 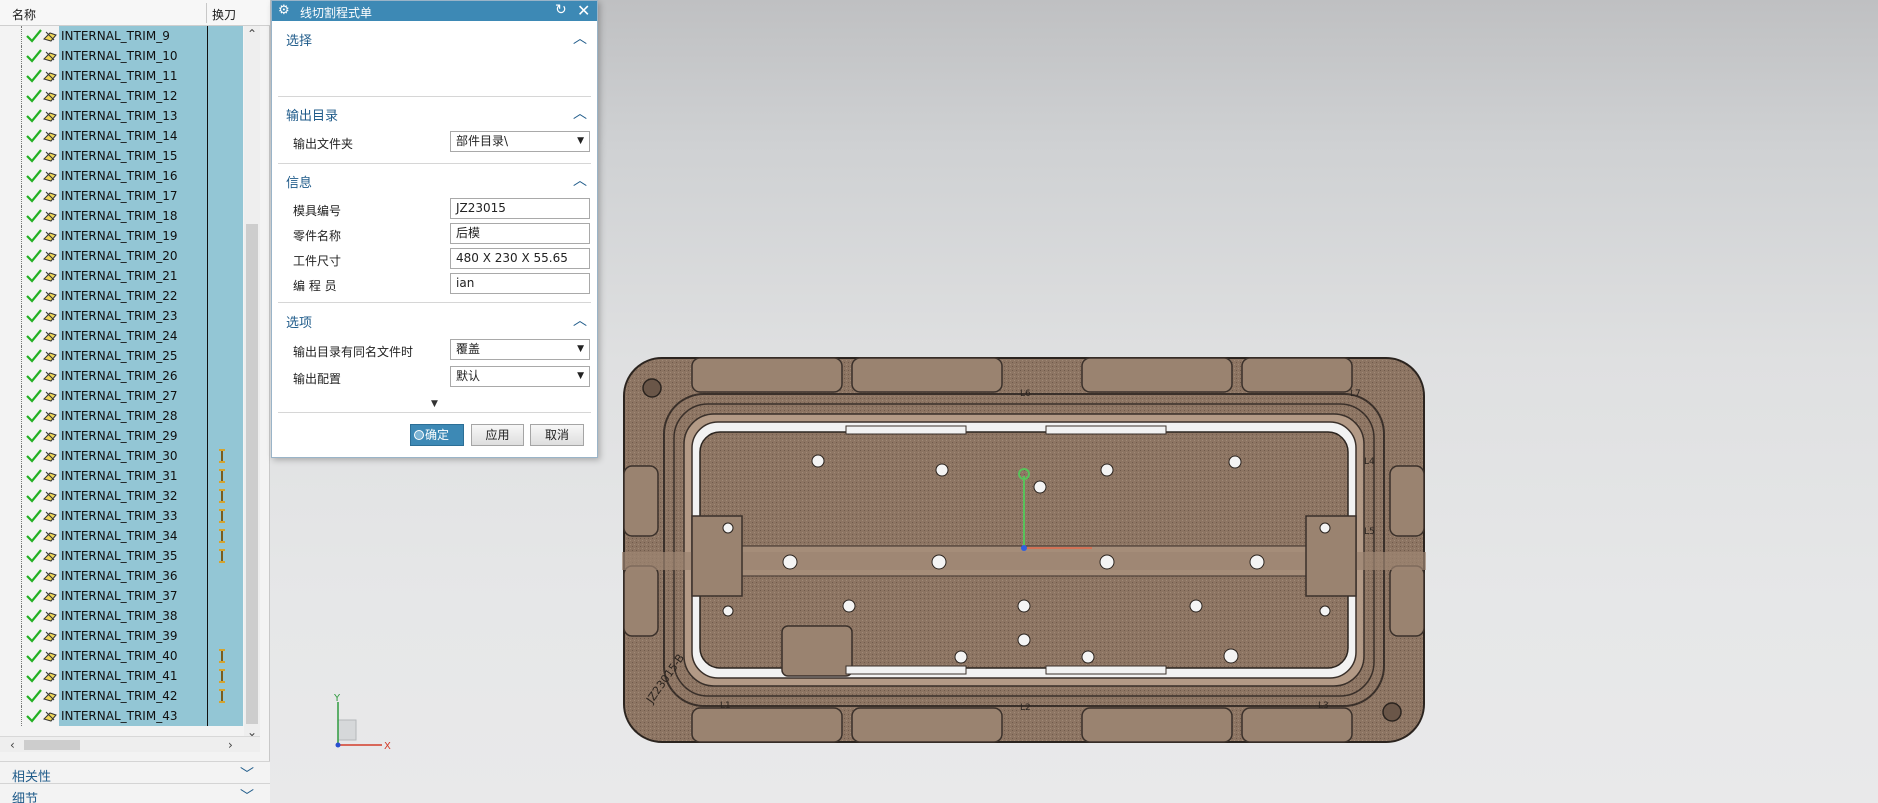 I want to click on scroll-right-arrow-icon: ›, so click(x=230, y=745).